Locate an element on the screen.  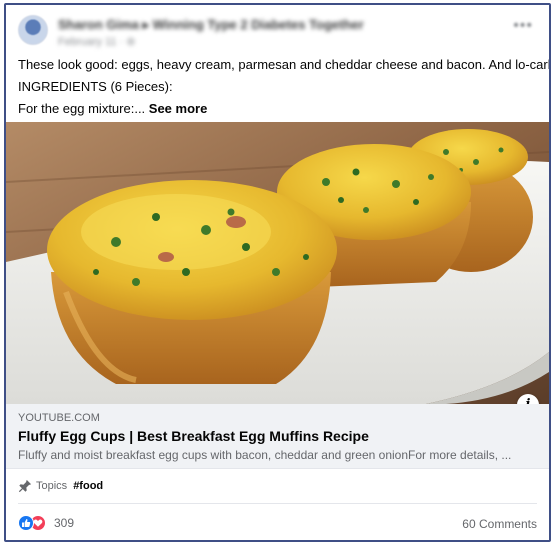
post-text-line-3: For the egg mixture:... See more is located at coordinates (278, 109).